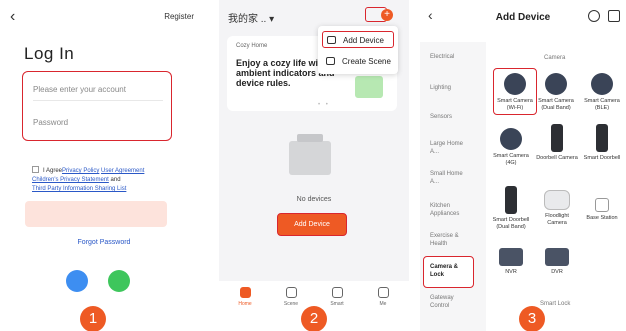 The height and width of the screenshot is (331, 626). Describe the element at coordinates (119, 281) in the screenshot. I see `wechat-login-icon` at that location.